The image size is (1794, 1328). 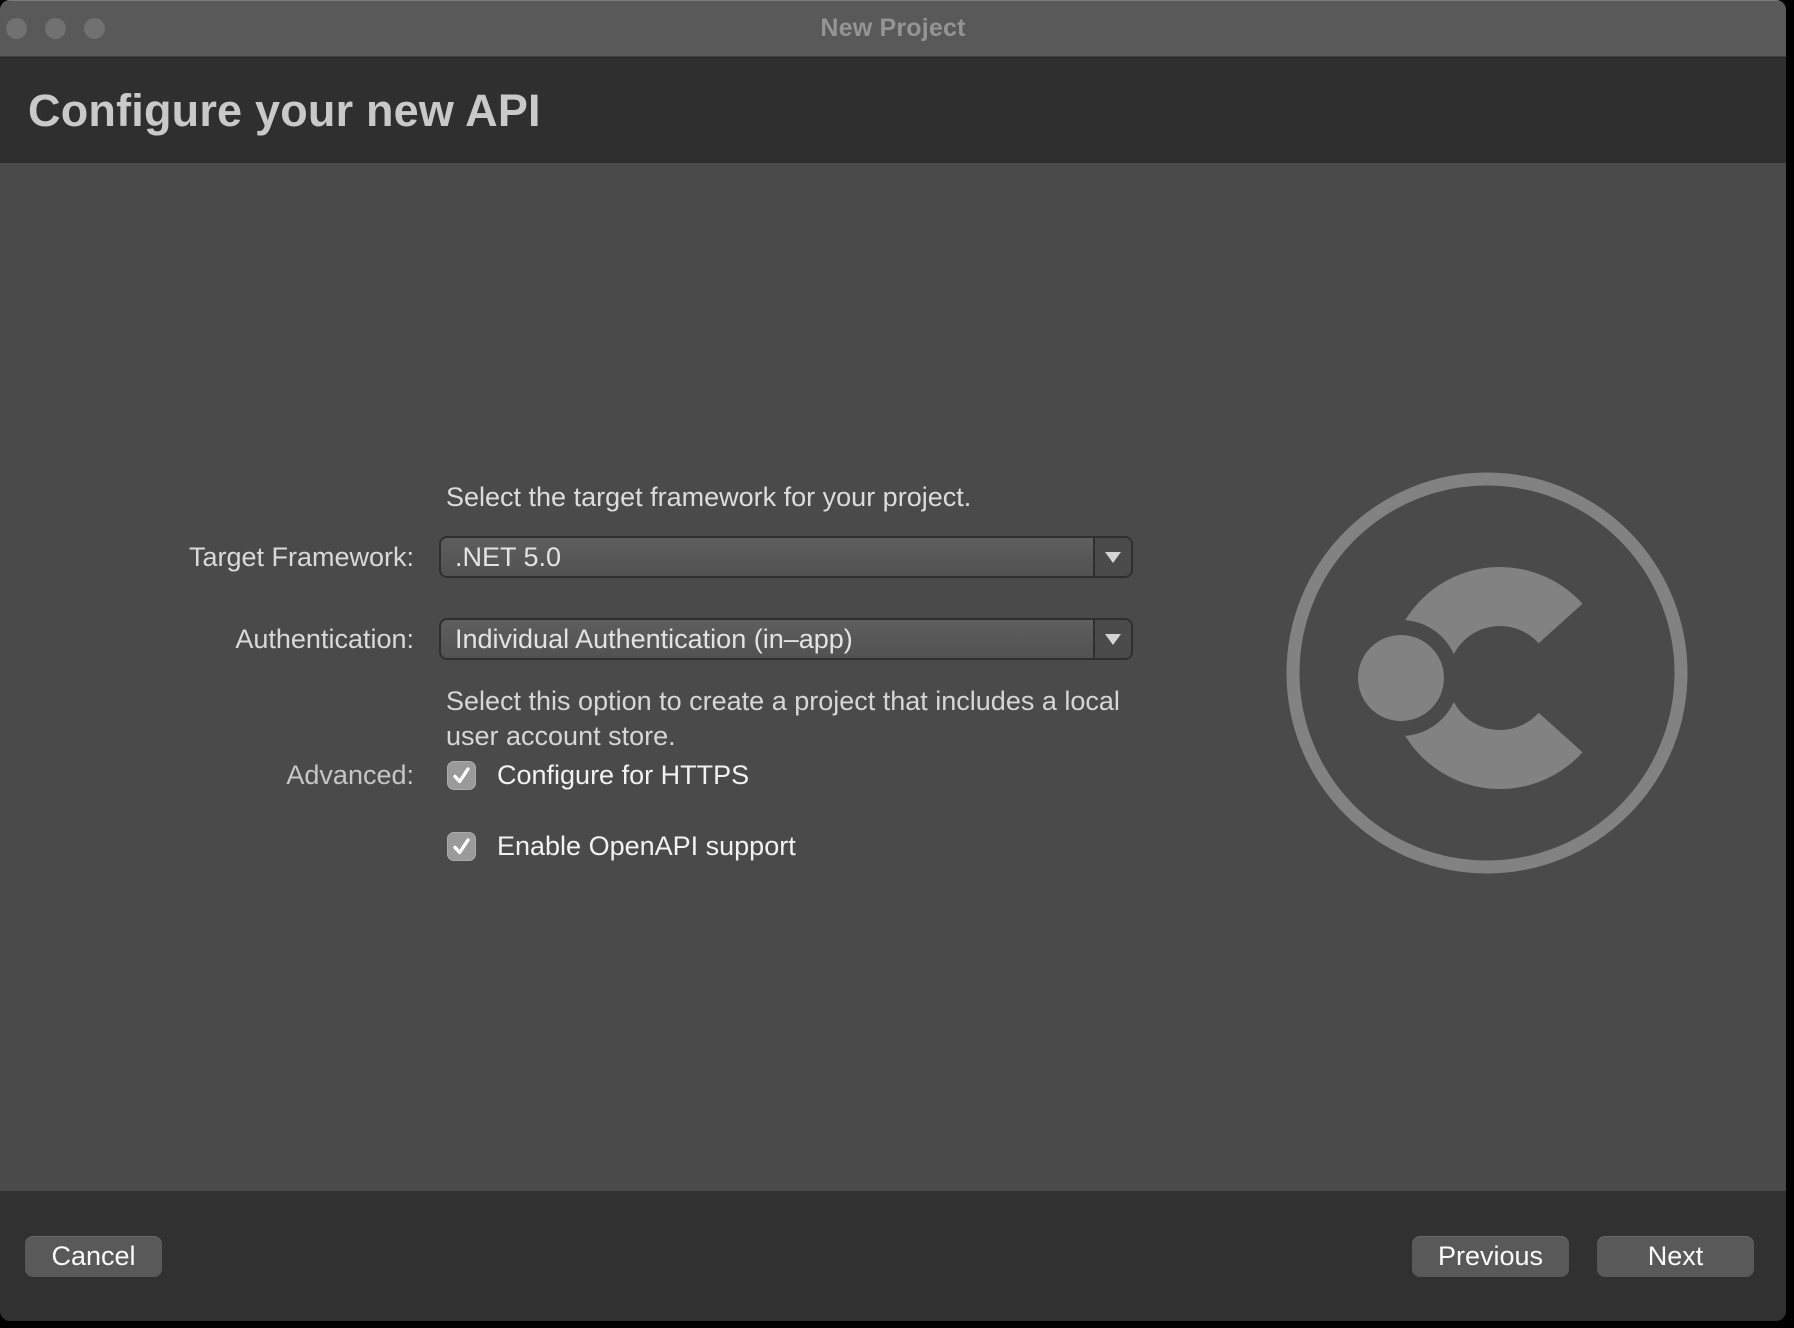 What do you see at coordinates (623, 775) in the screenshot?
I see `configure-https-label: Configure for HTTPS` at bounding box center [623, 775].